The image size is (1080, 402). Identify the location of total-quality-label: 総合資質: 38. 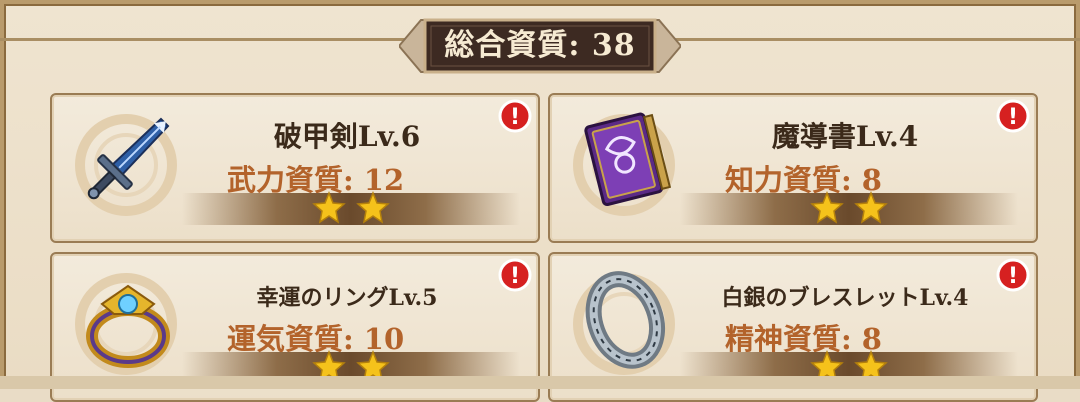
(540, 45).